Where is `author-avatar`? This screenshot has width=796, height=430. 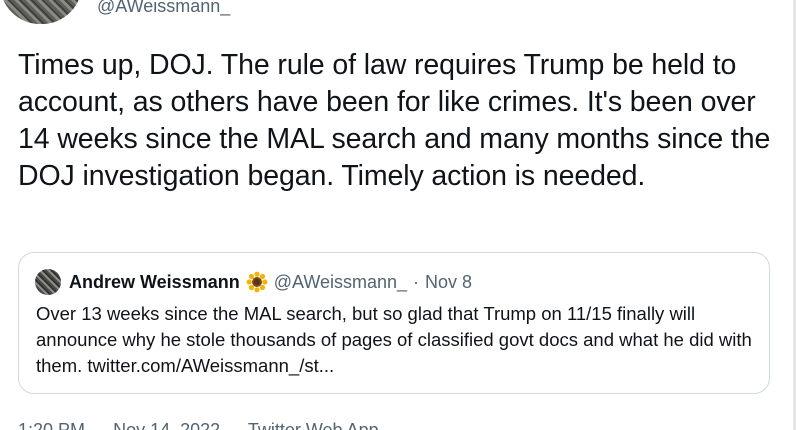 author-avatar is located at coordinates (41, 12).